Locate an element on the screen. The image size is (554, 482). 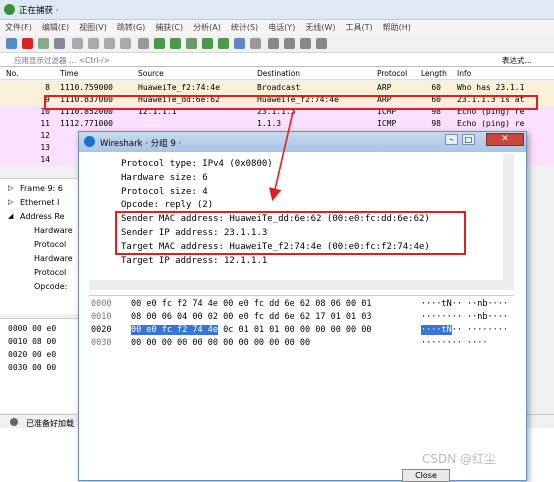
normal-size-icon is located at coordinates (305, 43).